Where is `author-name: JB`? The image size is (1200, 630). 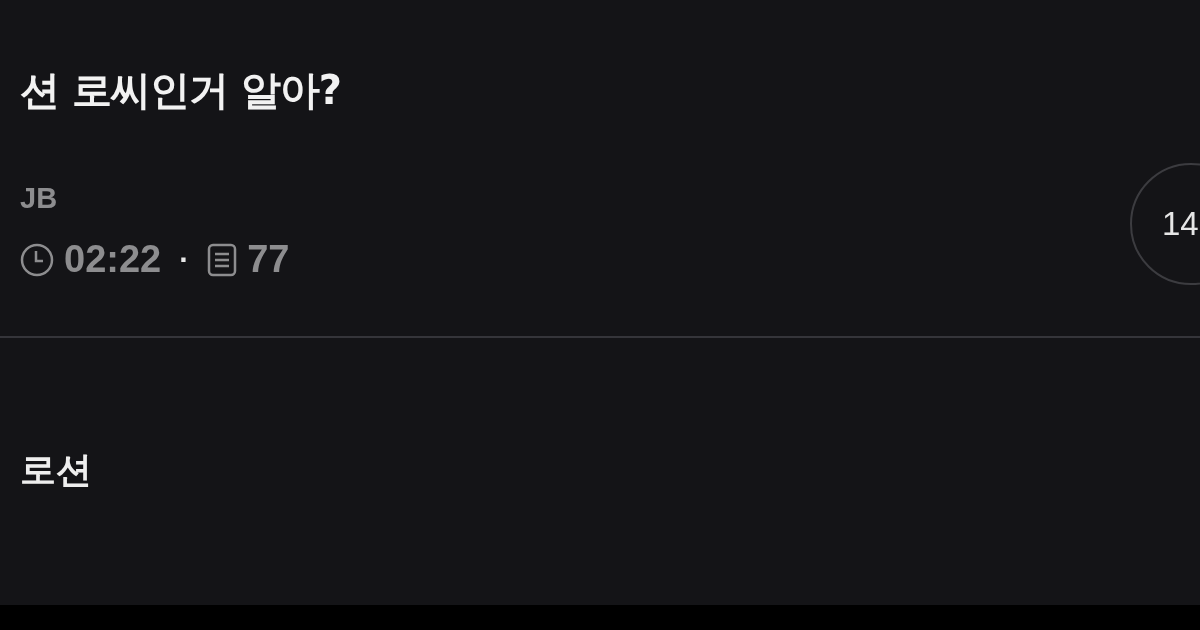 author-name: JB is located at coordinates (39, 198).